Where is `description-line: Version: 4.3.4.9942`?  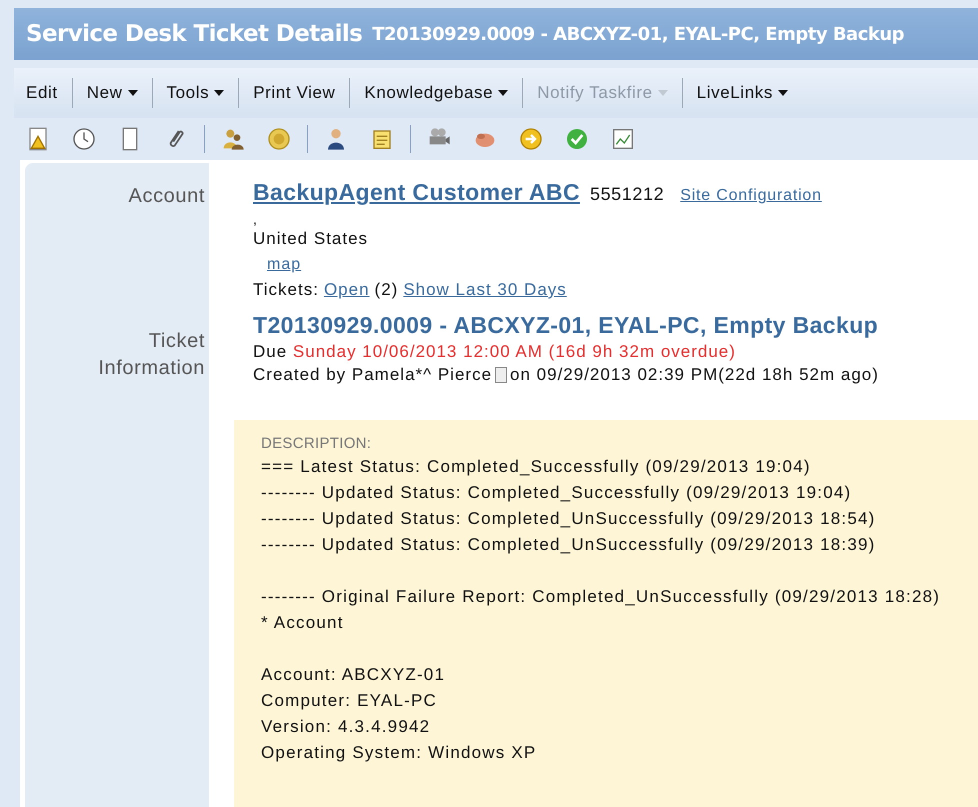 description-line: Version: 4.3.4.9942 is located at coordinates (346, 727).